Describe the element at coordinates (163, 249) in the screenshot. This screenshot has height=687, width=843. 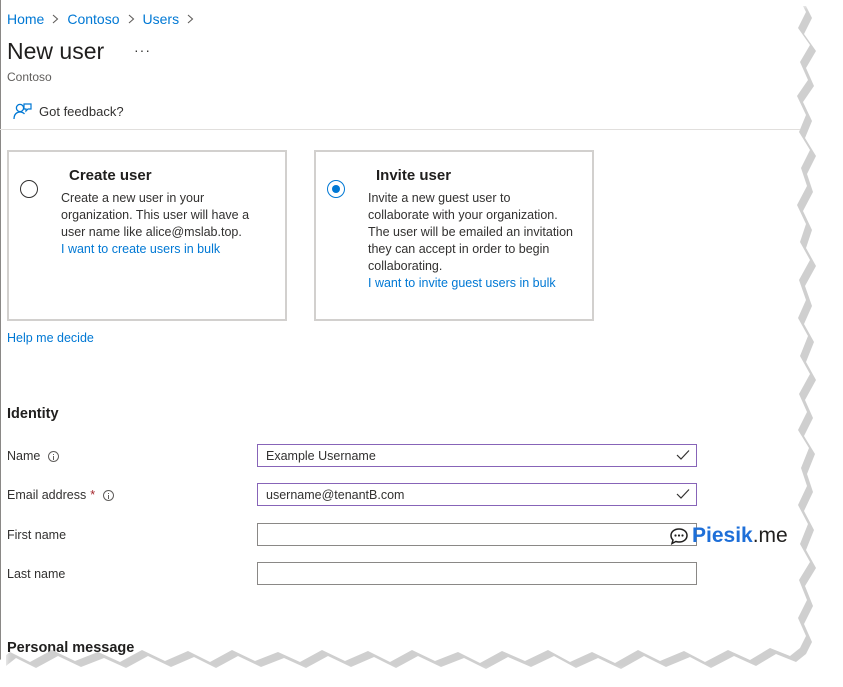
I see `bulk-create-link: I want to create users in bulk` at that location.